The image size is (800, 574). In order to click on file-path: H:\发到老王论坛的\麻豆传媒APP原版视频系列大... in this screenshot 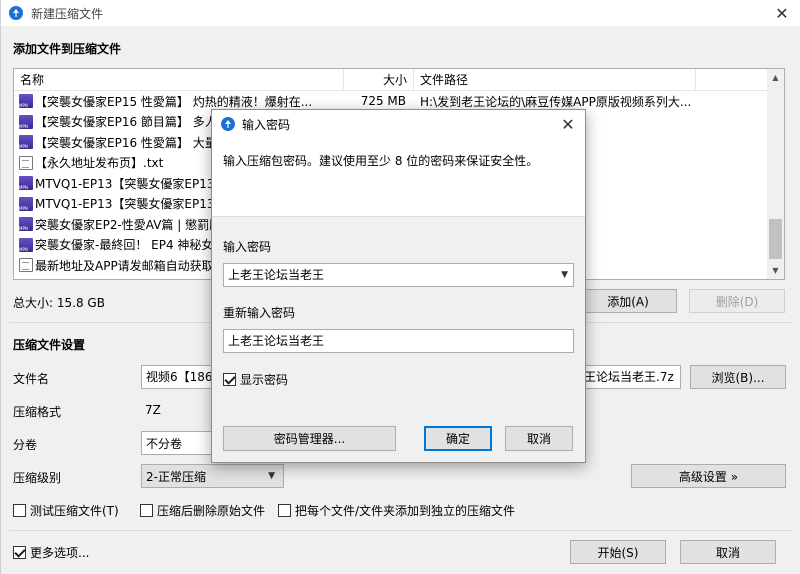, I will do `click(556, 101)`.